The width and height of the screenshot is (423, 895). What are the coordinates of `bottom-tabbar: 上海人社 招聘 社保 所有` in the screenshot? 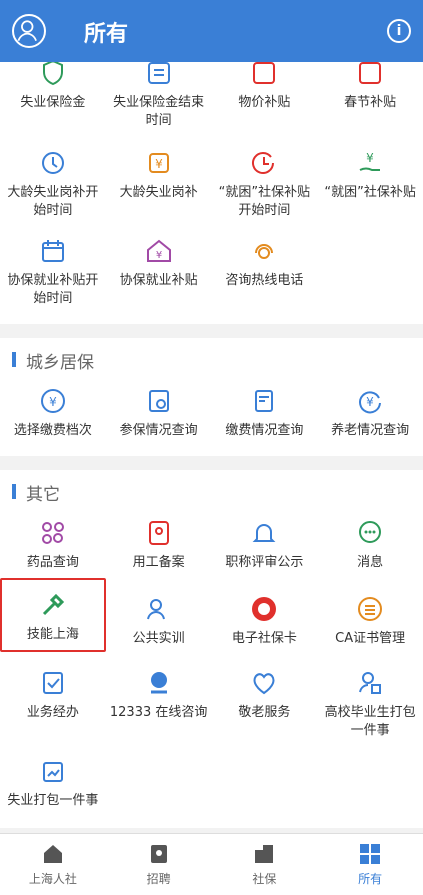 It's located at (211, 864).